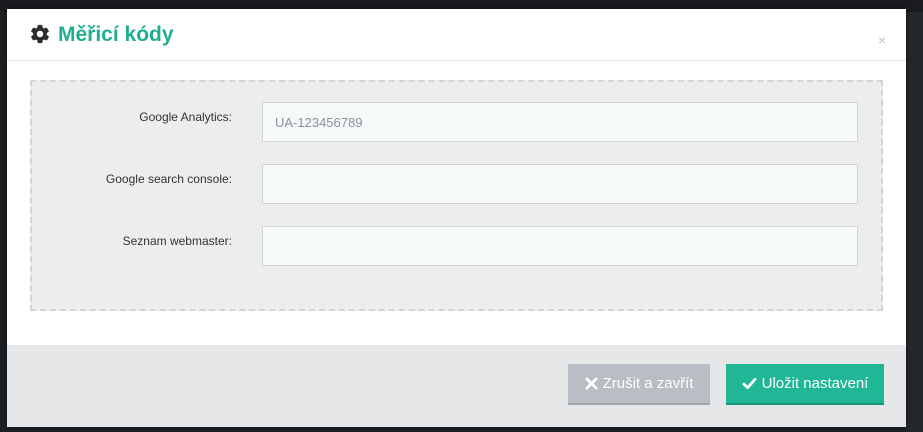 Image resolution: width=923 pixels, height=432 pixels. I want to click on google-analytics-label: Google Analytics:, so click(185, 117).